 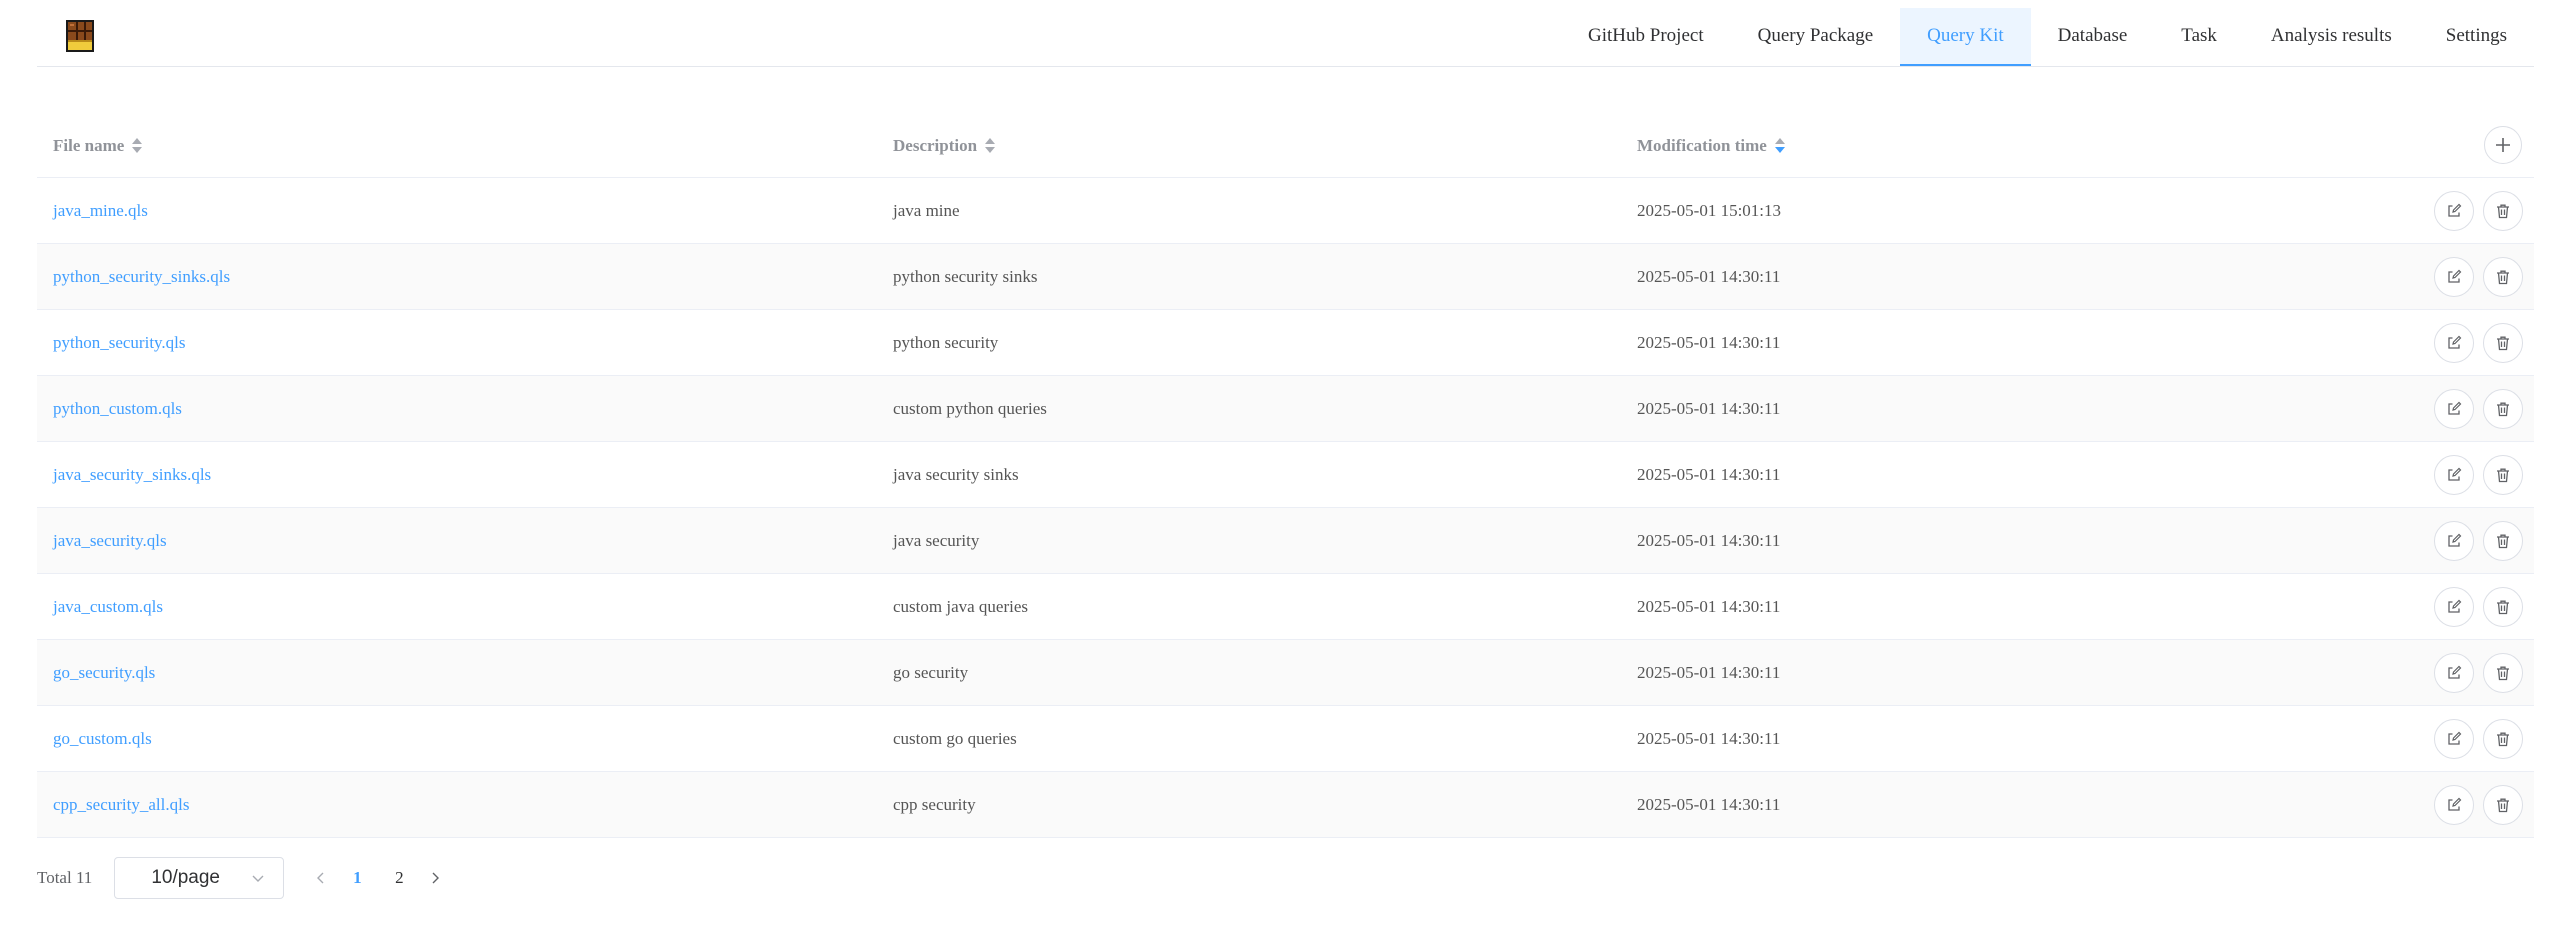 I want to click on file-name-link: python_security_sinks.qls, so click(x=141, y=276).